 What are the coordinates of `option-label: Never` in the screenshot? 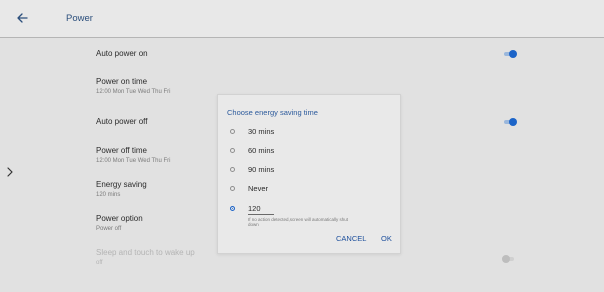 It's located at (258, 188).